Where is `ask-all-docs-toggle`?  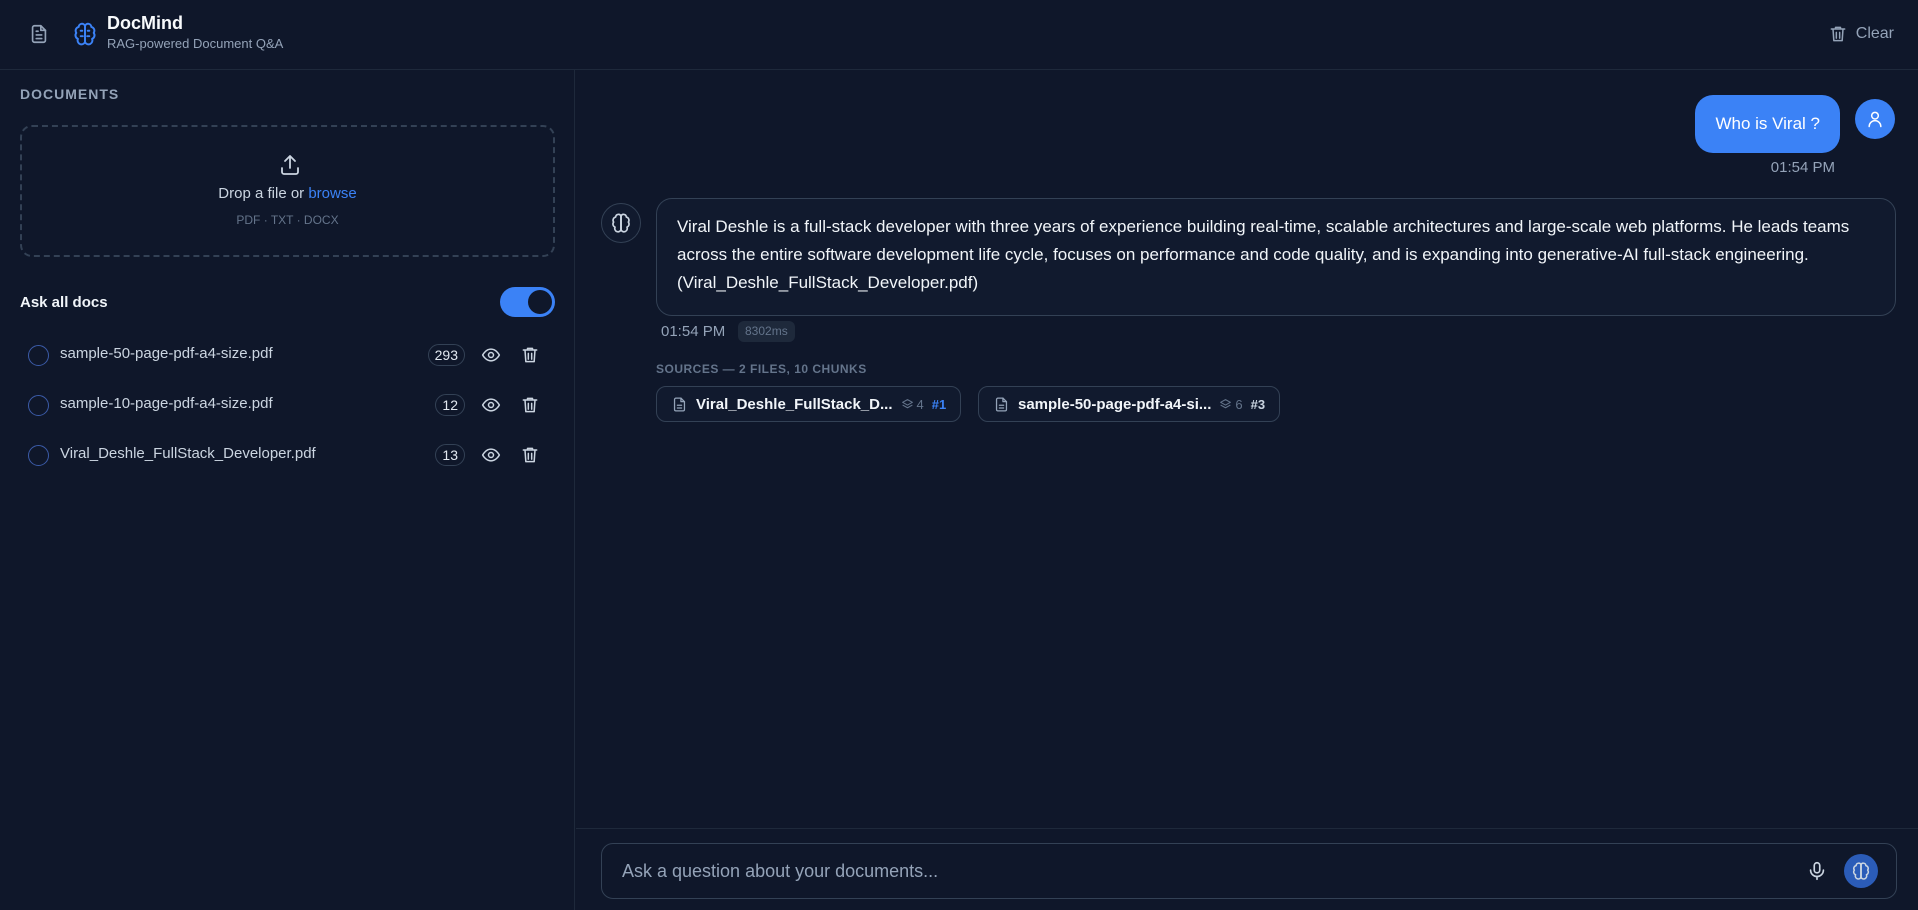
ask-all-docs-toggle is located at coordinates (527, 302).